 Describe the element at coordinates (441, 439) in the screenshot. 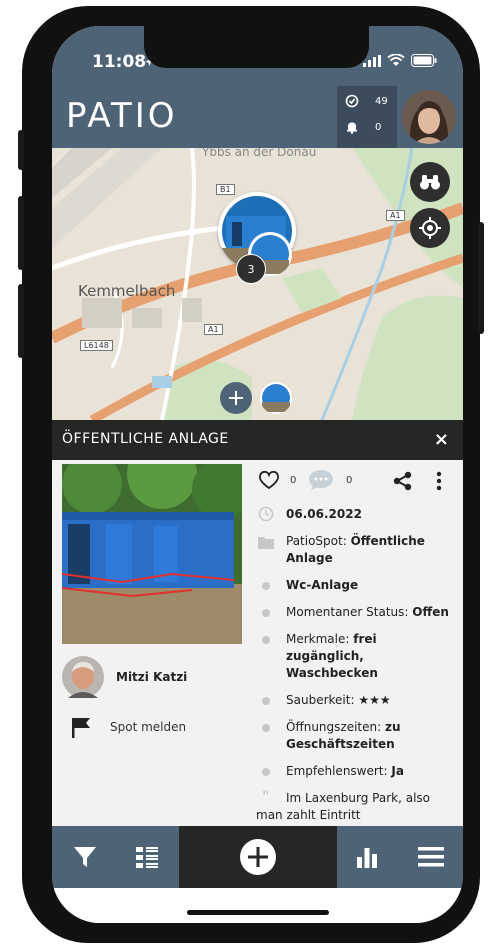

I see `close-icon: ×` at that location.